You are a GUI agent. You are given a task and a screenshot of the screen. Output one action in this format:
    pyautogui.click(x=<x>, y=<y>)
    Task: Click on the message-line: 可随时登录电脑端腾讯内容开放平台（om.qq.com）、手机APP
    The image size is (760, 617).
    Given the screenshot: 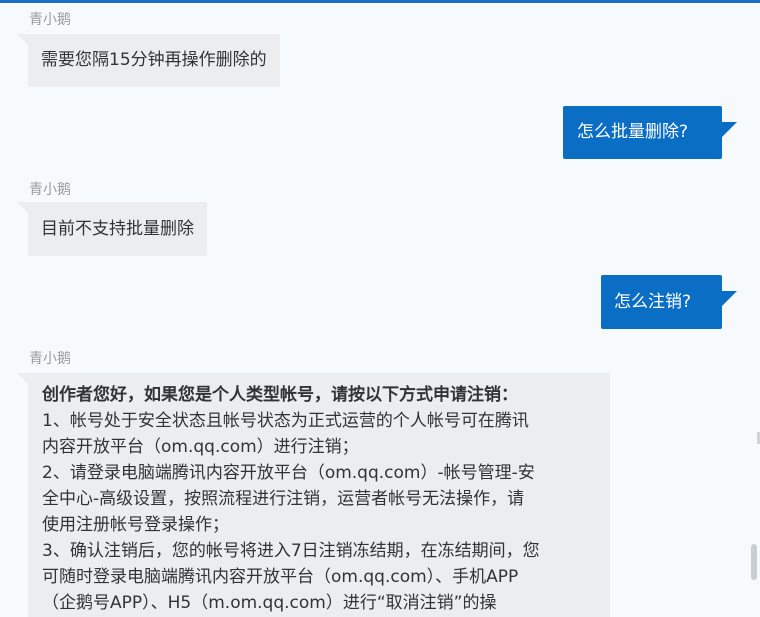 What is the action you would take?
    pyautogui.click(x=280, y=577)
    